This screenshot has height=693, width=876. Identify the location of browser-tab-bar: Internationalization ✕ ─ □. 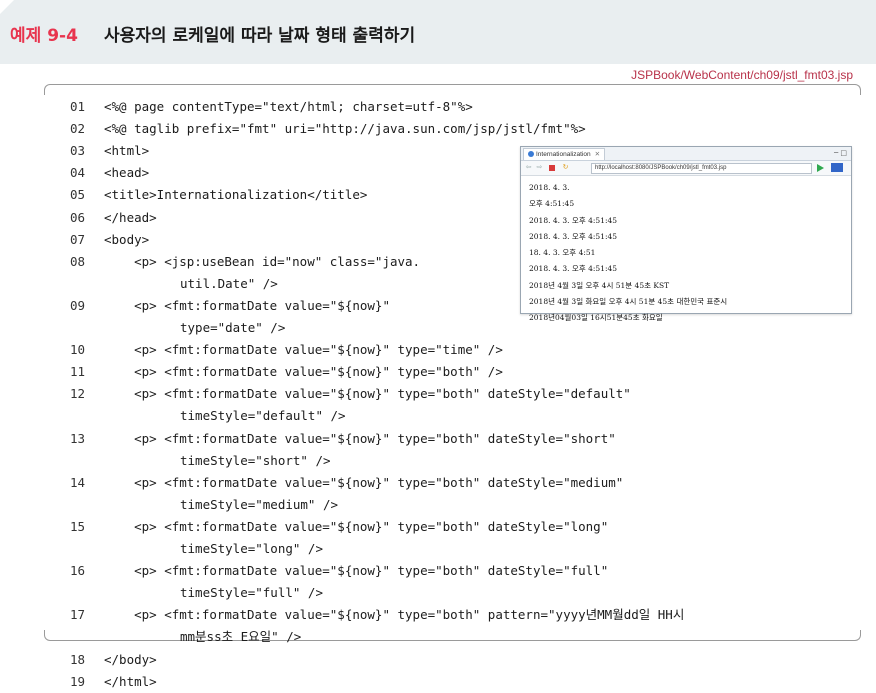
(686, 154).